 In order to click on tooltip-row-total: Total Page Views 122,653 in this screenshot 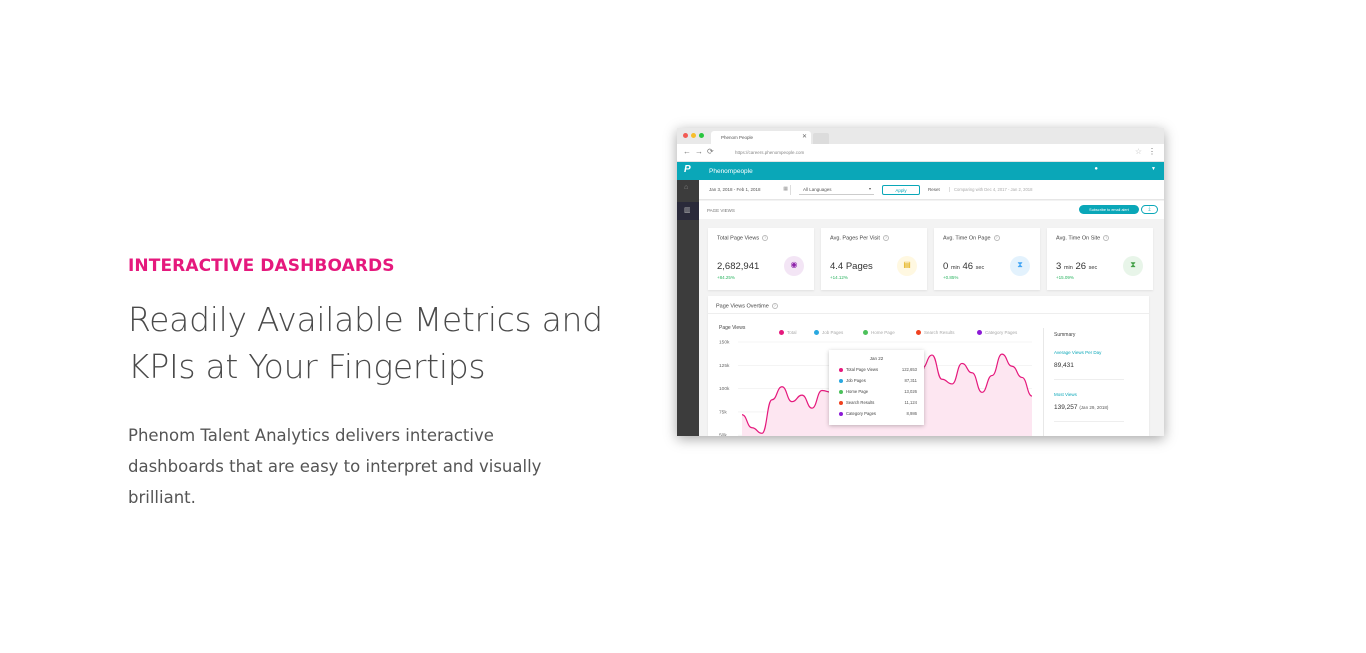, I will do `click(878, 371)`.